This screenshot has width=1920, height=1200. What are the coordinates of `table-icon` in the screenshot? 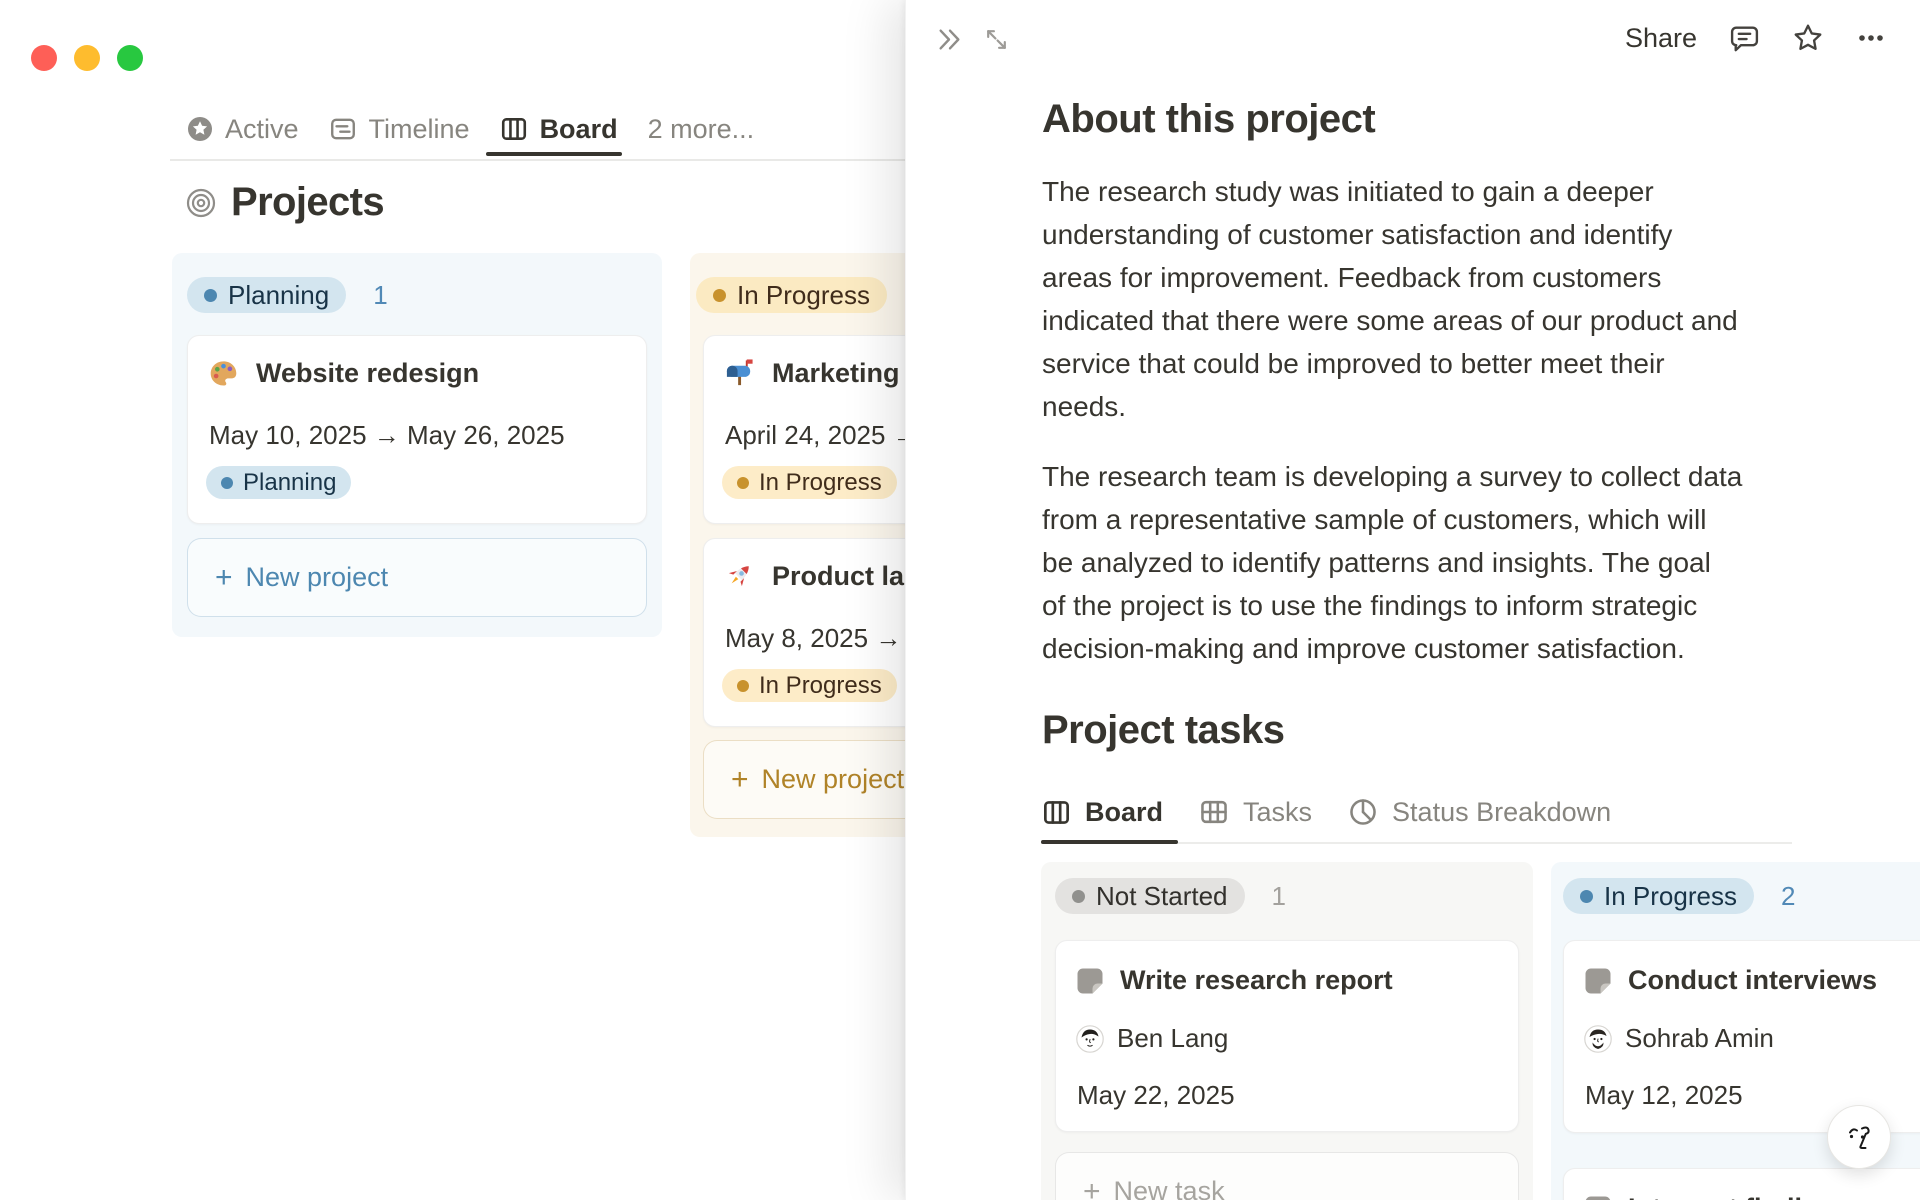 It's located at (1214, 812).